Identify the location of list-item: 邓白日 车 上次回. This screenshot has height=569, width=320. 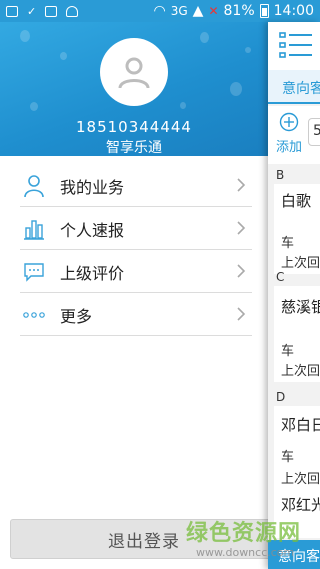
(297, 448).